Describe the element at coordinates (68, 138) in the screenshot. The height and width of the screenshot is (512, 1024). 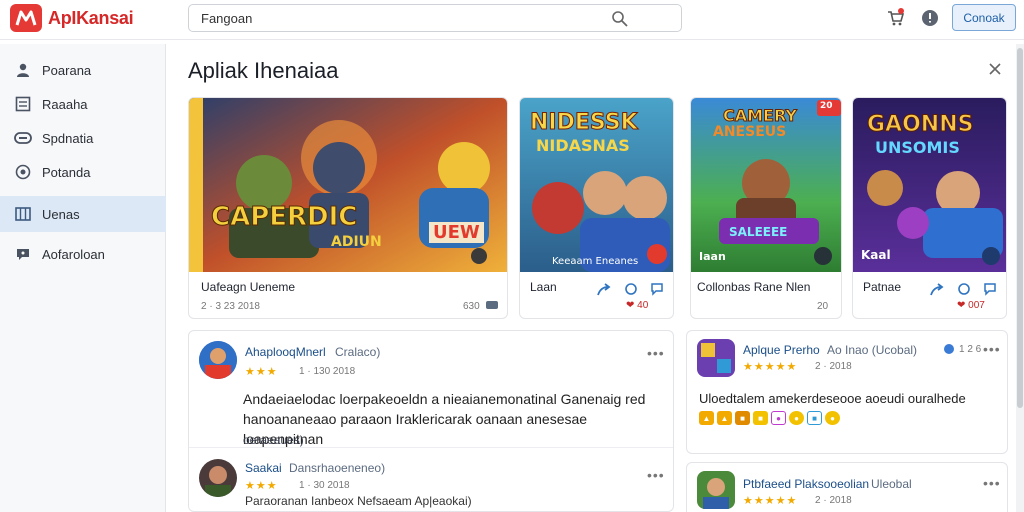
I see `sidebar-item-label: Spdnatia` at that location.